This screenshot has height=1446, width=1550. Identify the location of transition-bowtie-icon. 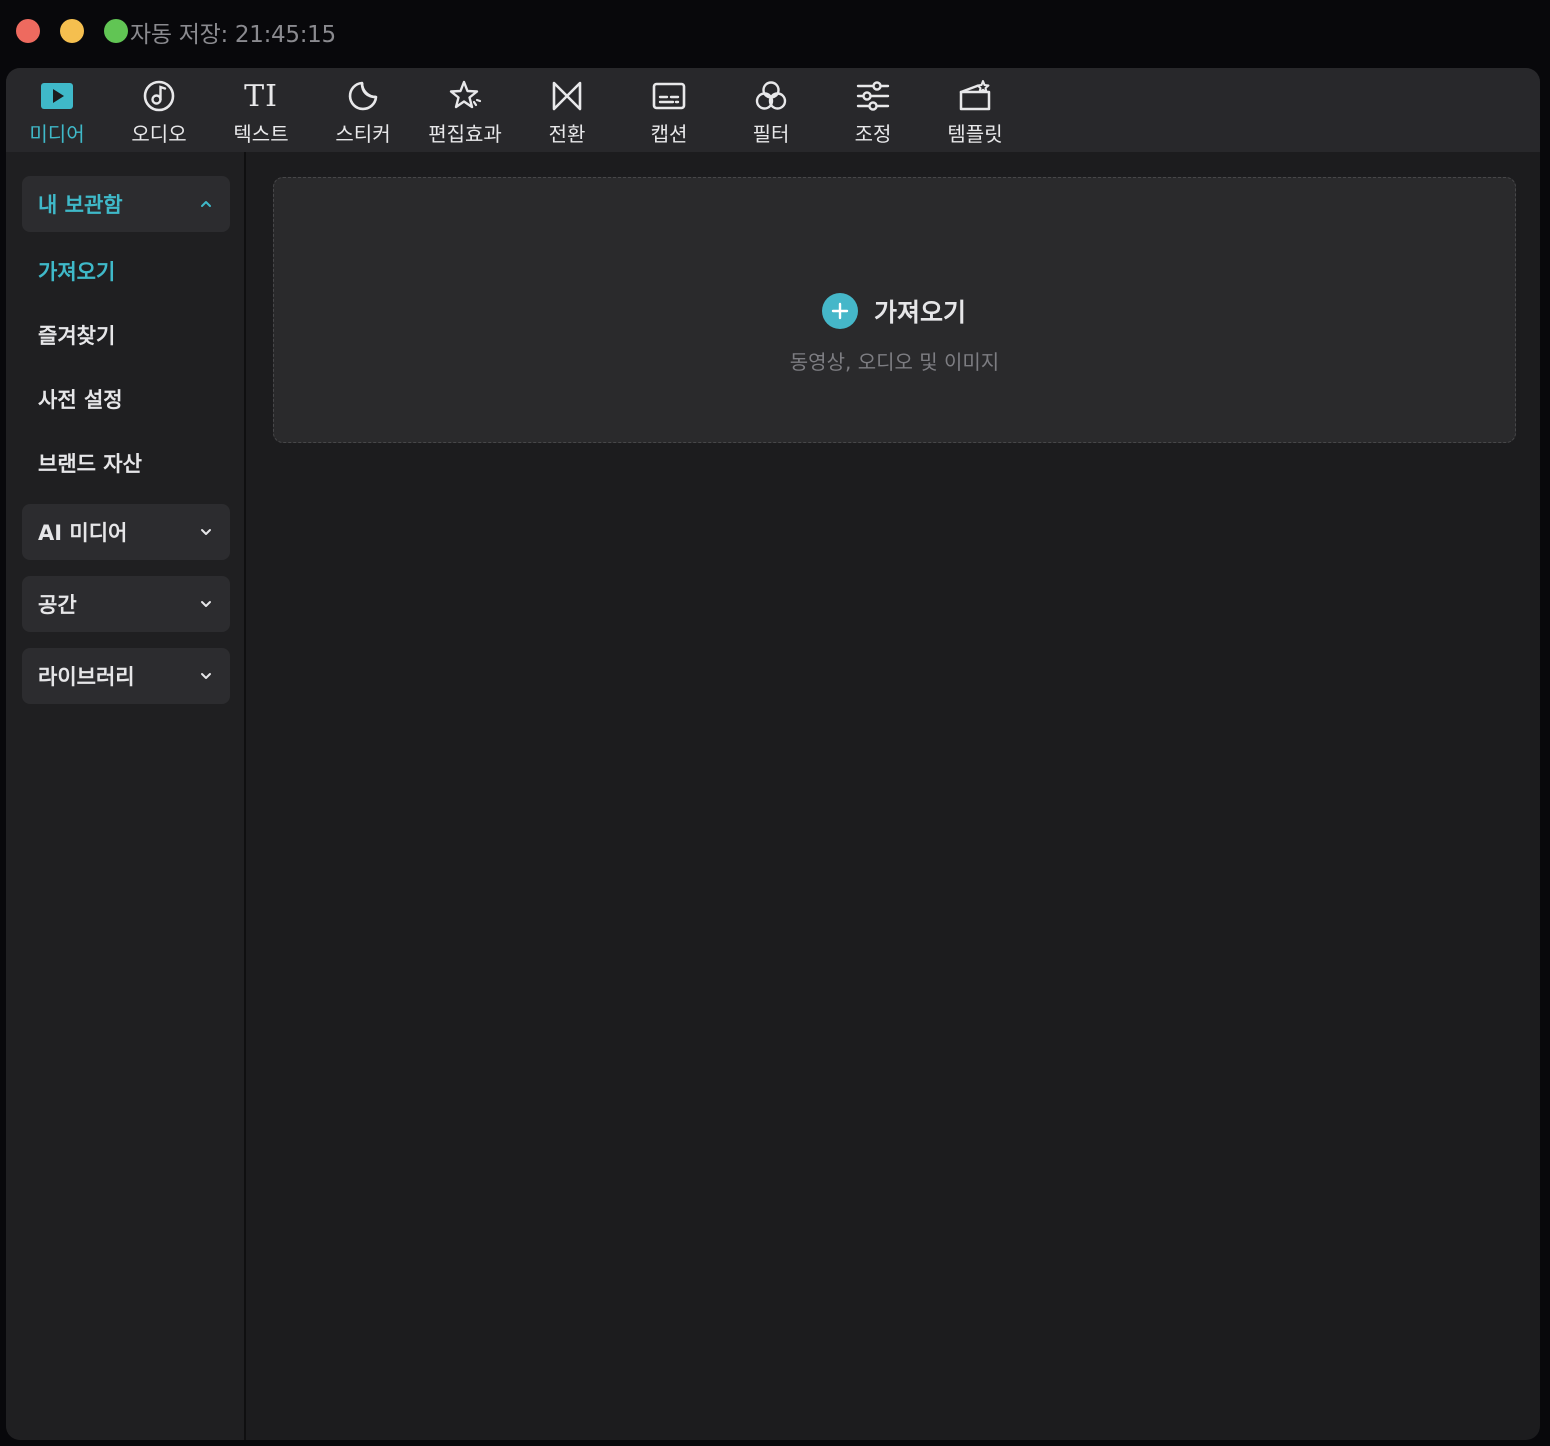
(567, 96).